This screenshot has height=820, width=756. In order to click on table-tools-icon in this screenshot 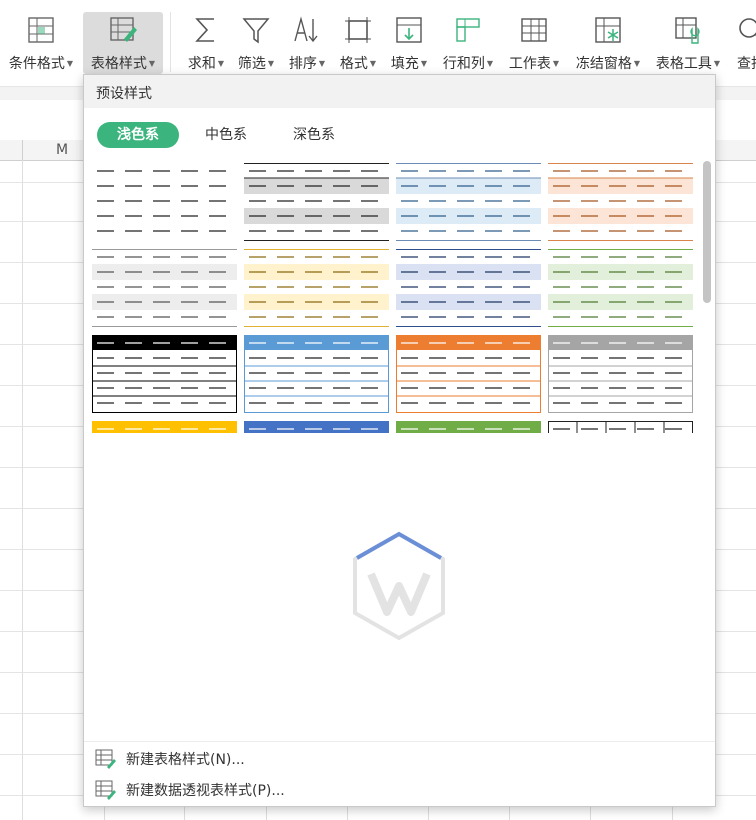, I will do `click(688, 30)`.